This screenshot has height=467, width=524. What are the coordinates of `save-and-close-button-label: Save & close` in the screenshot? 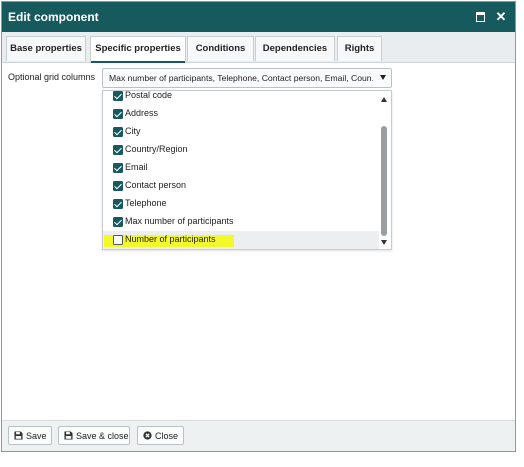 It's located at (102, 436).